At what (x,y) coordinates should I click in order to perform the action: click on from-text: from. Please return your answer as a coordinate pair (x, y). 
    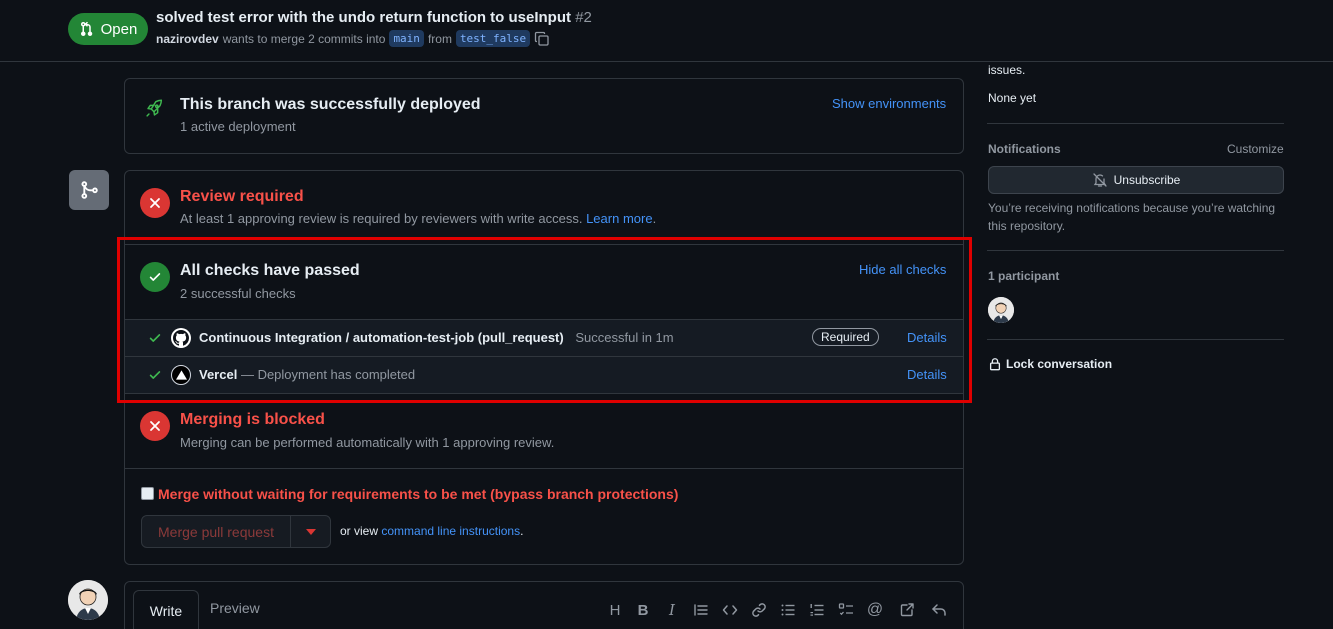
    Looking at the image, I should click on (439, 38).